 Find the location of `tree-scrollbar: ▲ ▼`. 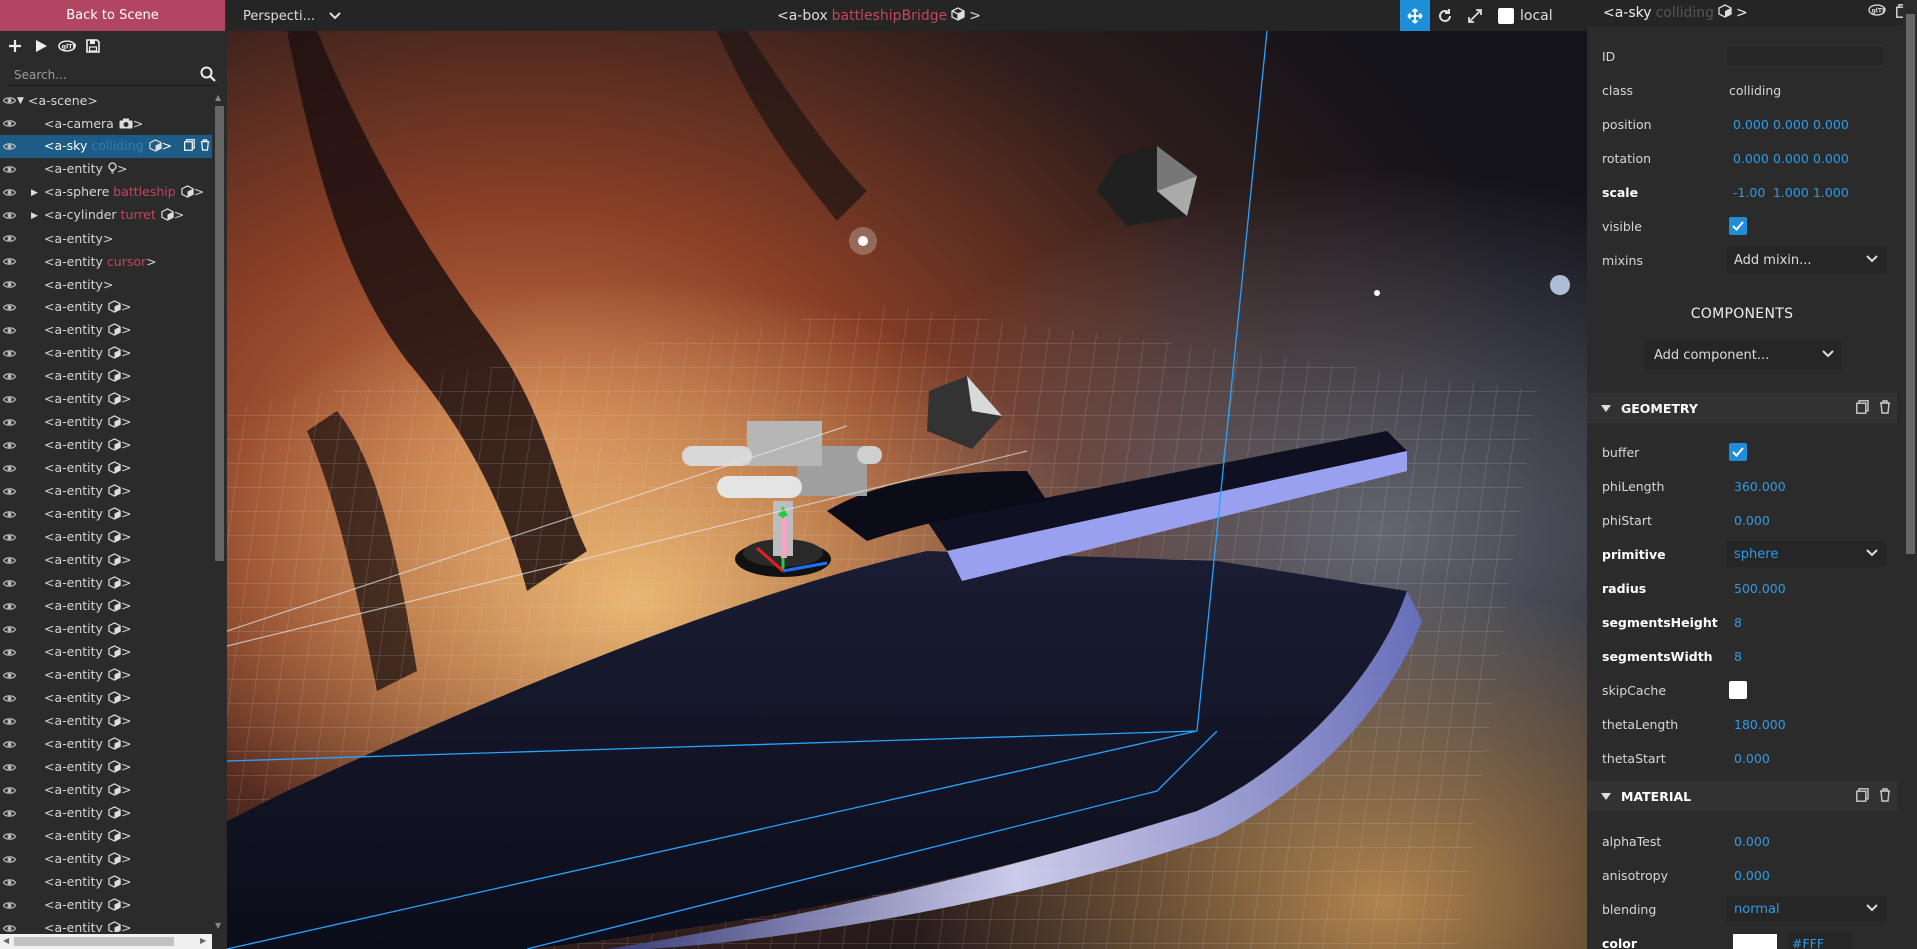

tree-scrollbar: ▲ ▼ is located at coordinates (219, 512).